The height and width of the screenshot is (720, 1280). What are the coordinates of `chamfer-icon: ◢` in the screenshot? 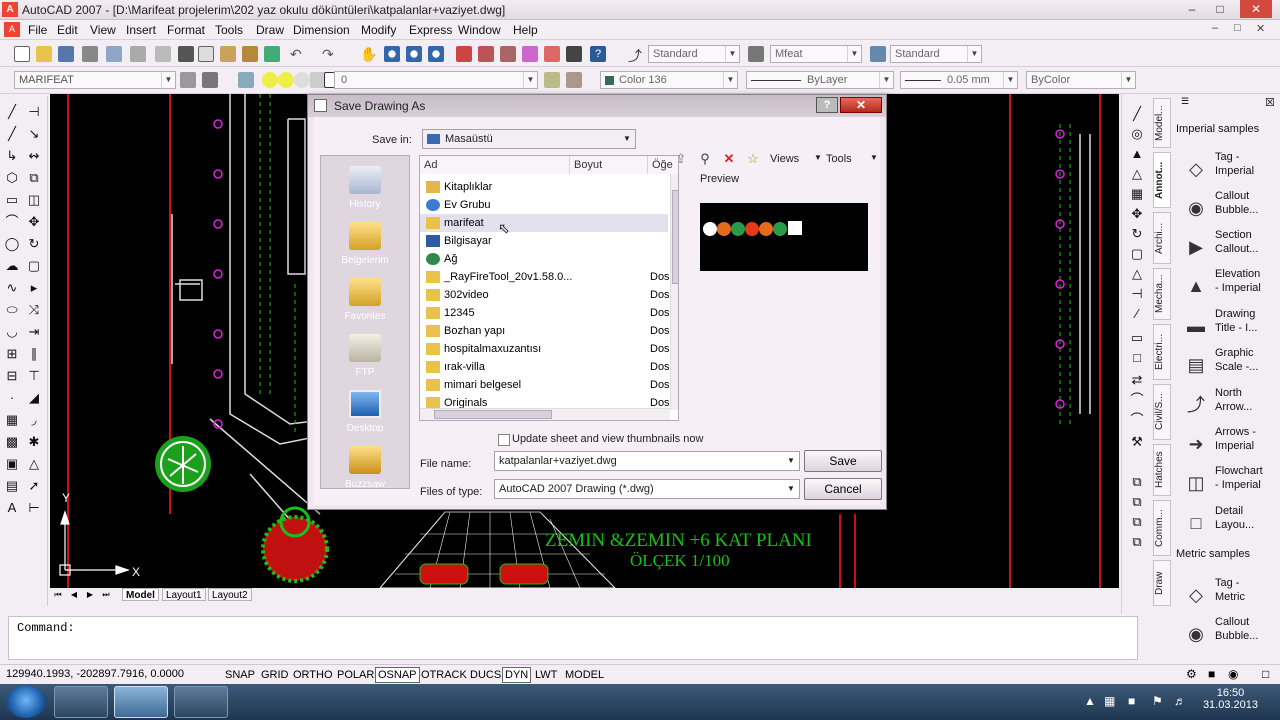 It's located at (34, 398).